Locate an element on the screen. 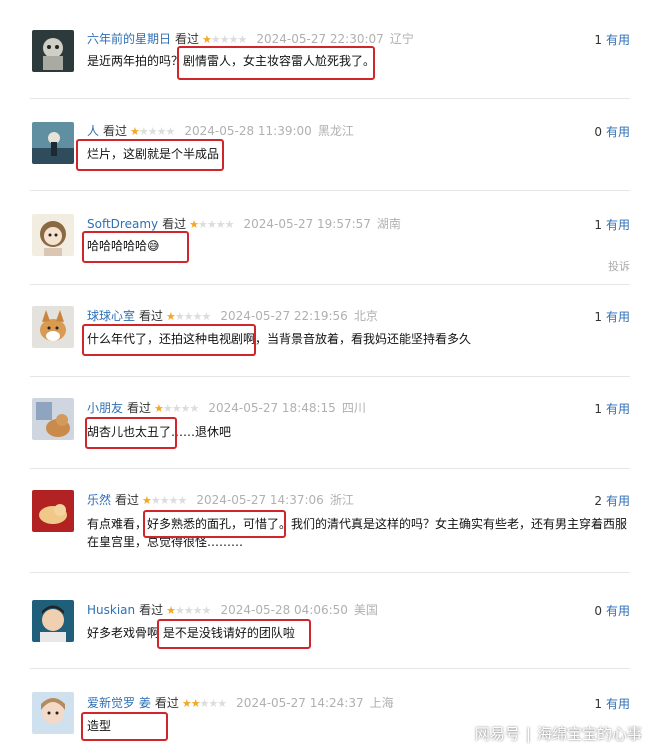 This screenshot has width=660, height=756. comment-date: 2024-05-27 18:48:15 is located at coordinates (272, 408).